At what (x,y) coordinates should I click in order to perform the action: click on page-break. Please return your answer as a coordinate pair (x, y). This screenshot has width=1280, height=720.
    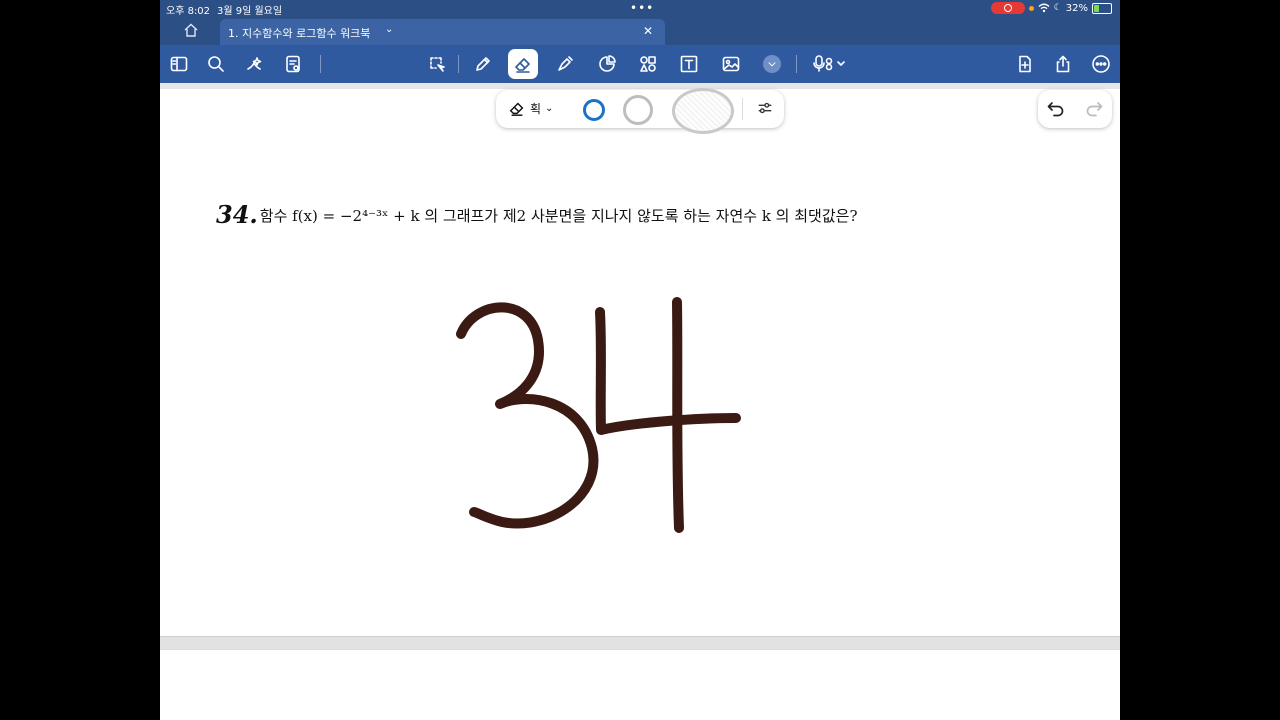
    Looking at the image, I should click on (640, 643).